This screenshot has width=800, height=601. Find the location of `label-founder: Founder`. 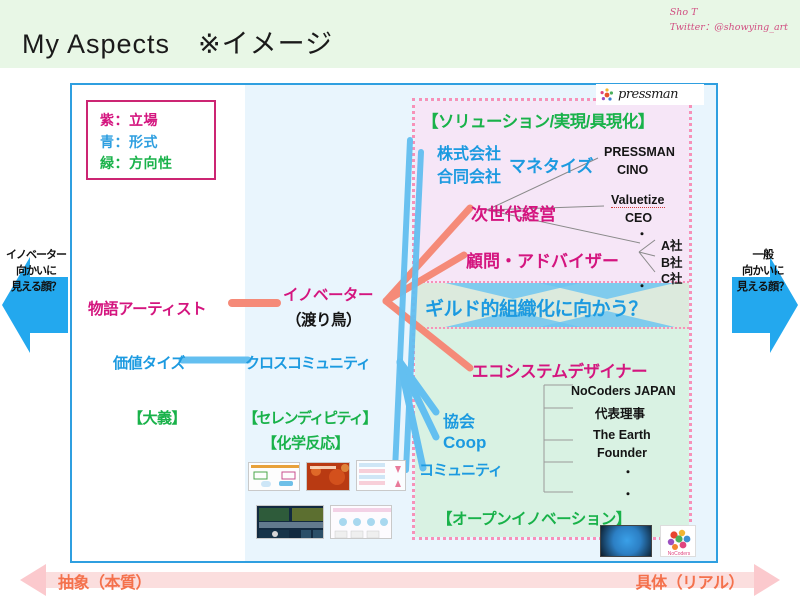

label-founder: Founder is located at coordinates (622, 453).